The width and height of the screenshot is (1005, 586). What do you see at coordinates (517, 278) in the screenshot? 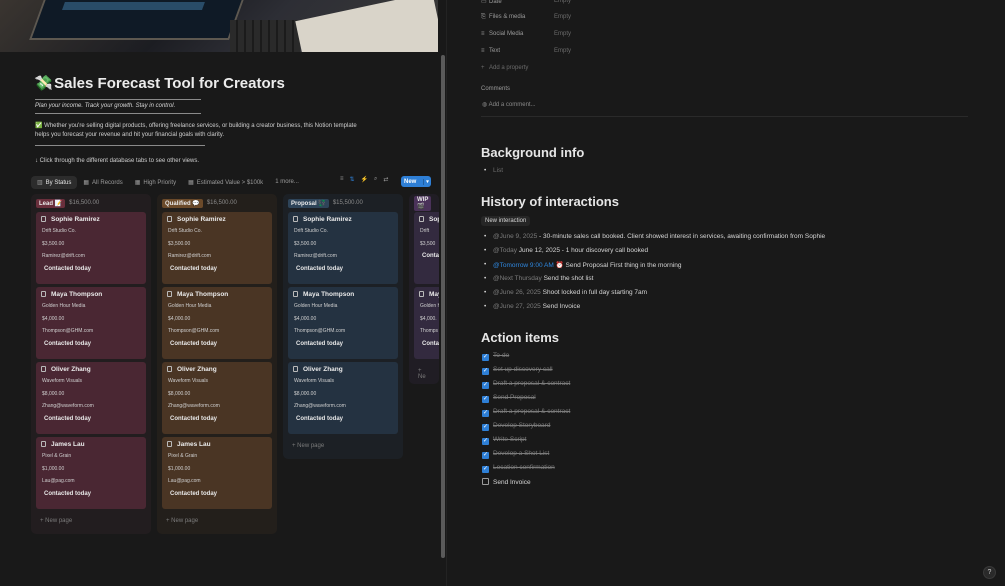
I see `date-mention: @Next Thursday` at bounding box center [517, 278].